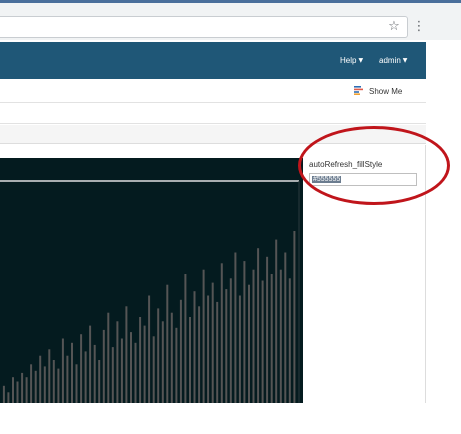  Describe the element at coordinates (346, 164) in the screenshot. I see `parameter-label: autoRefresh_fillStyle` at that location.